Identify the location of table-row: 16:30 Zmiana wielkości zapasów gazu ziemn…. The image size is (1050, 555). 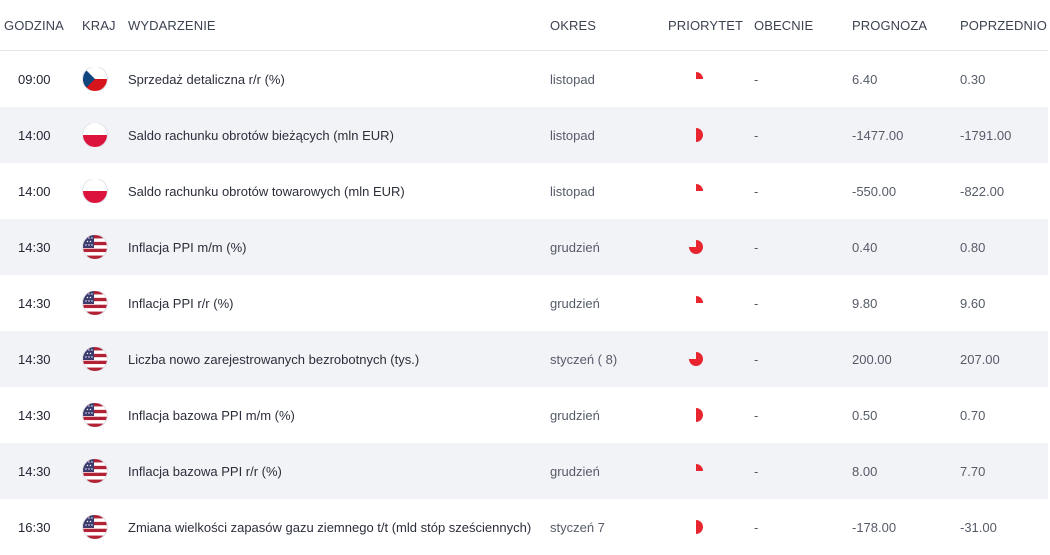
(524, 527).